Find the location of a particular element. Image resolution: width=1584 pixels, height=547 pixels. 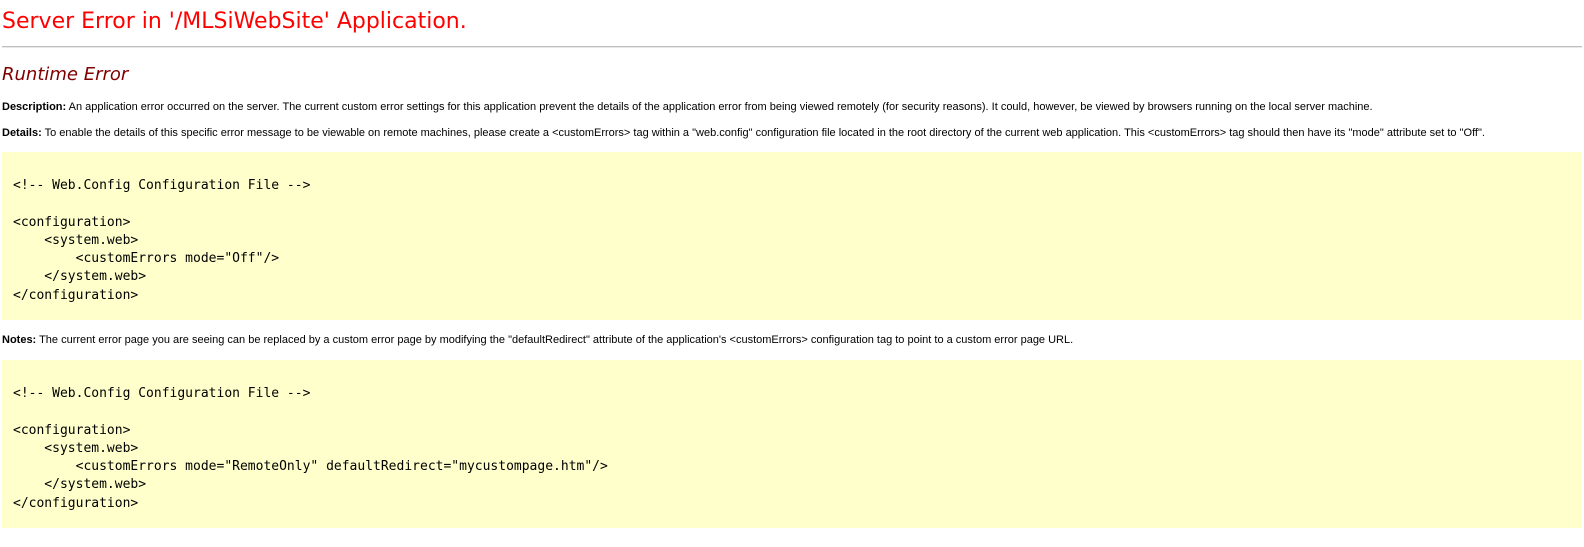

error-subtitle: Runtime Error is located at coordinates (65, 74).